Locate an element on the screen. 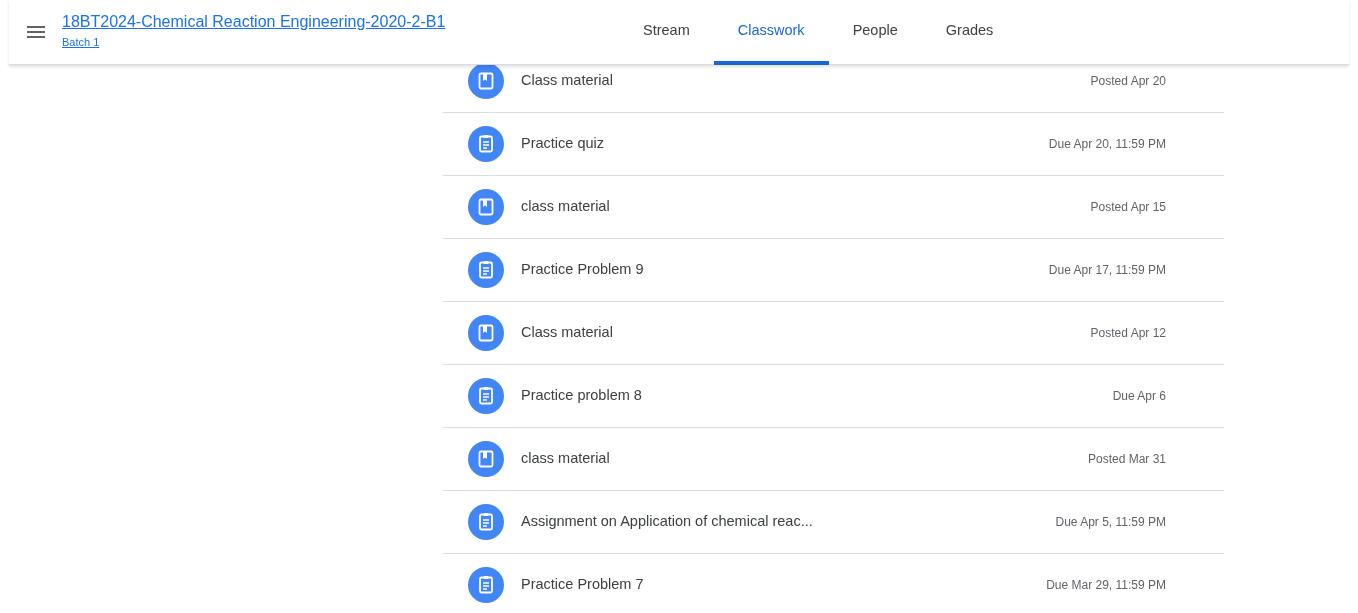  item-date: Due Apr 20, 11:59 PM is located at coordinates (1107, 144).